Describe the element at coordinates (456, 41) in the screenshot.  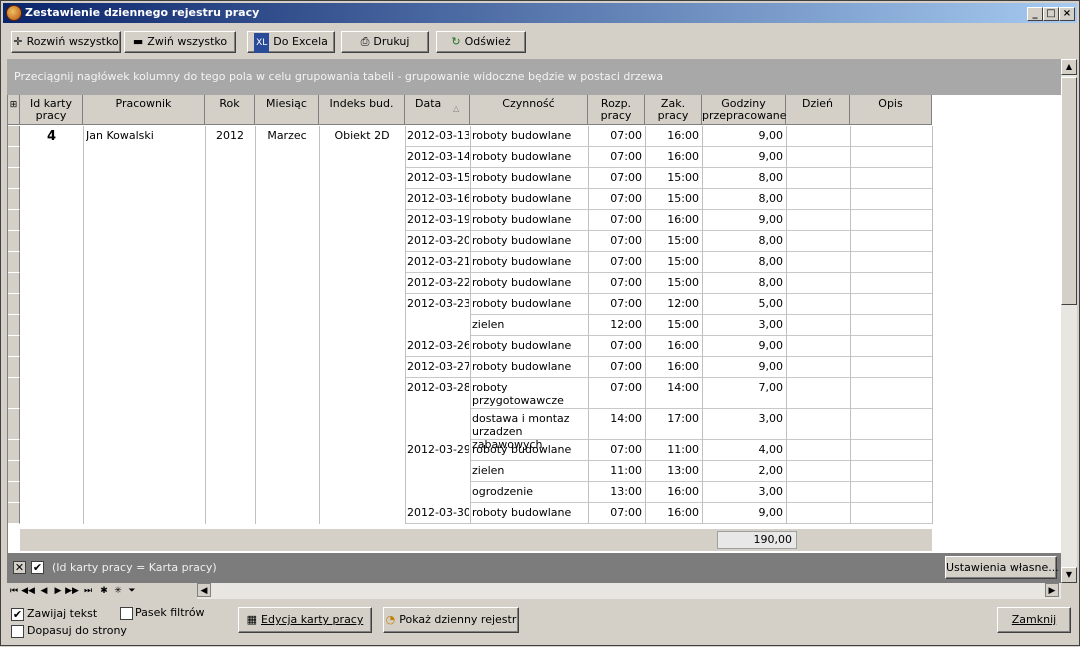
I see `refresh-icon: ↻` at that location.